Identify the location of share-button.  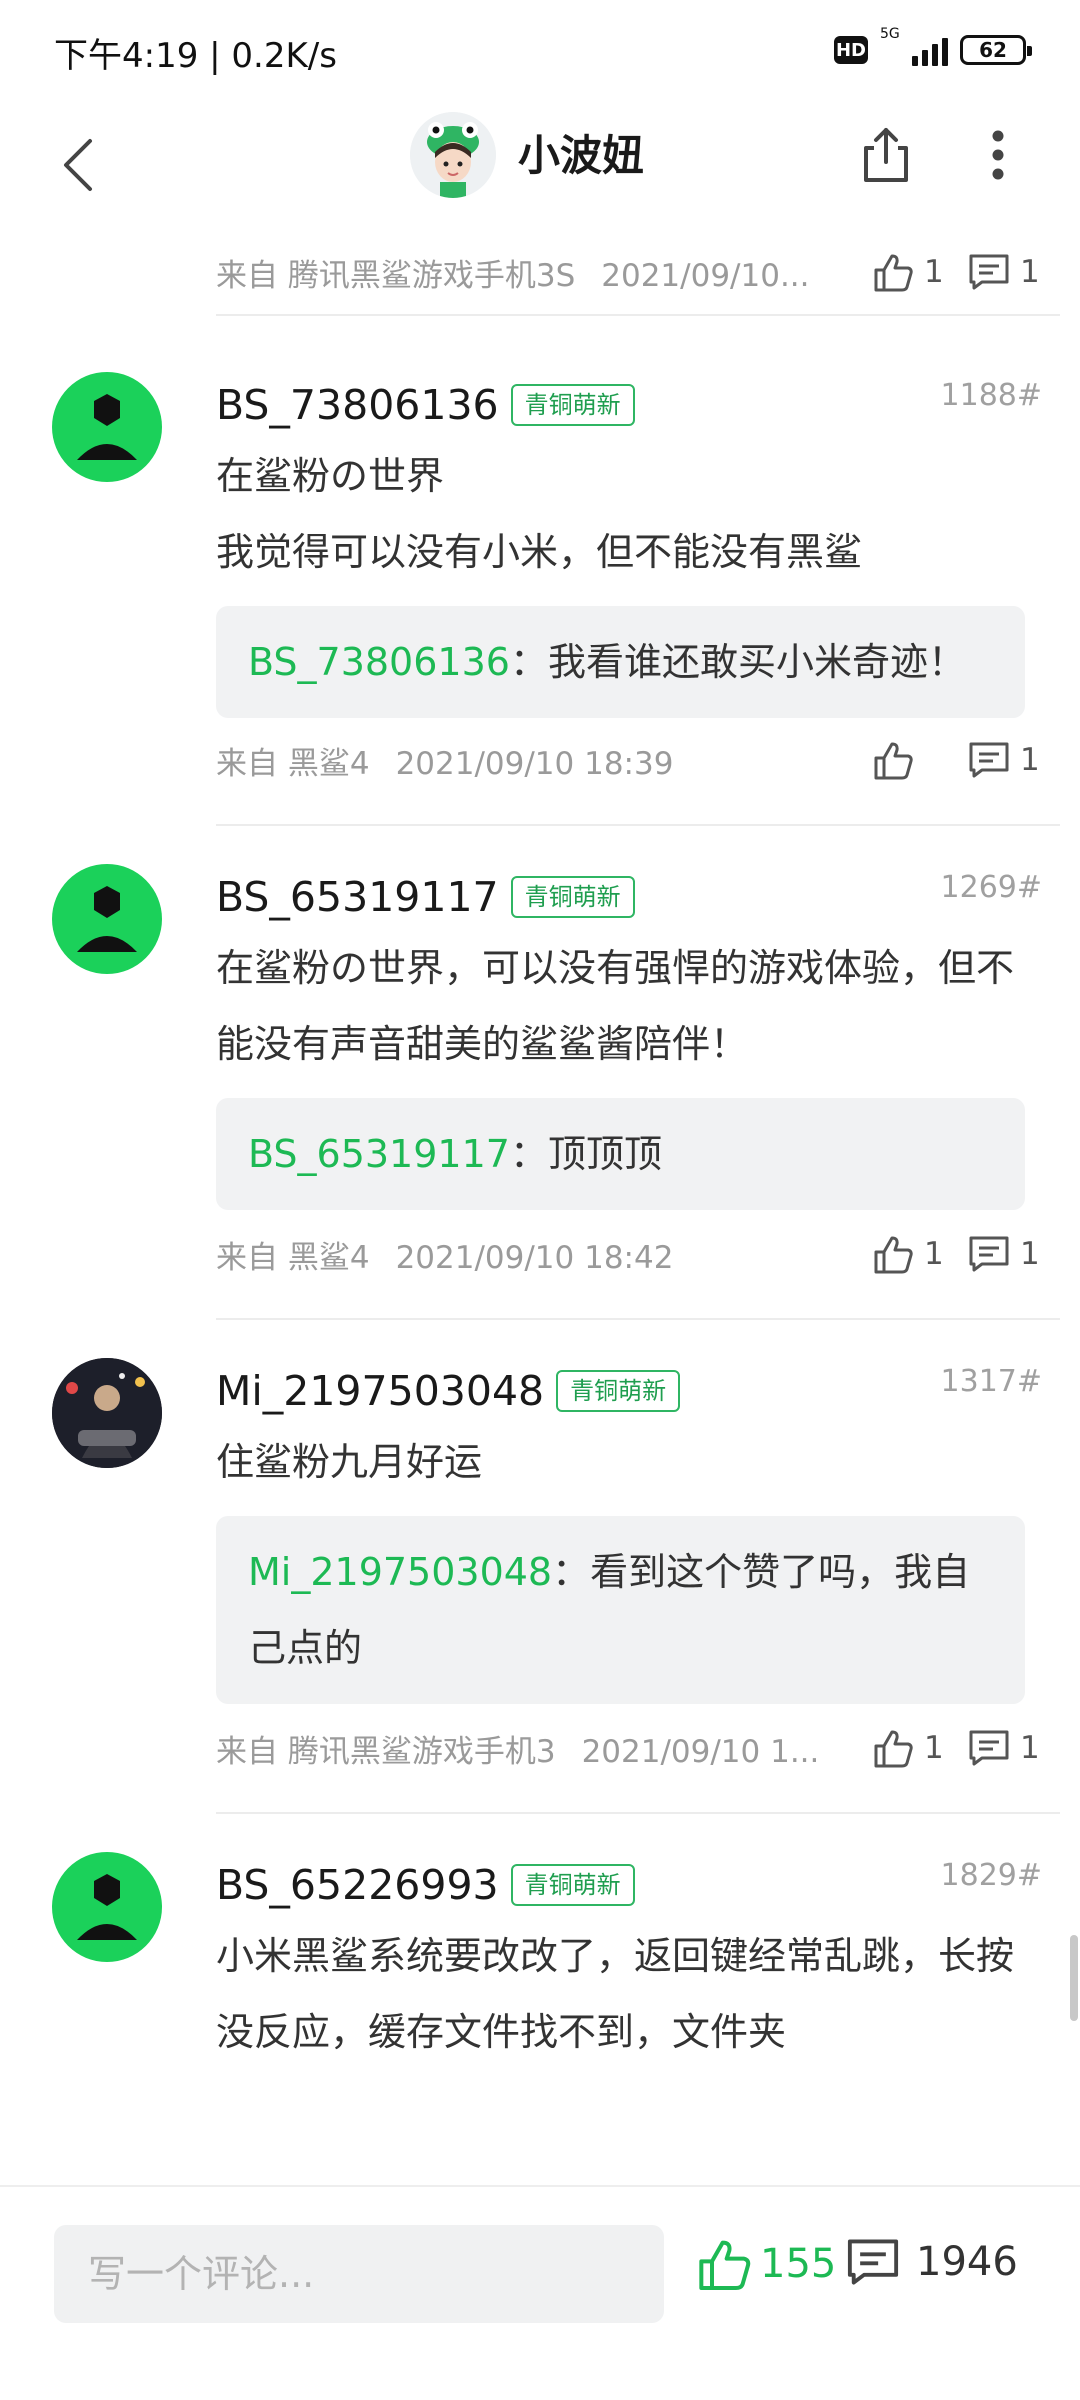
(886, 155).